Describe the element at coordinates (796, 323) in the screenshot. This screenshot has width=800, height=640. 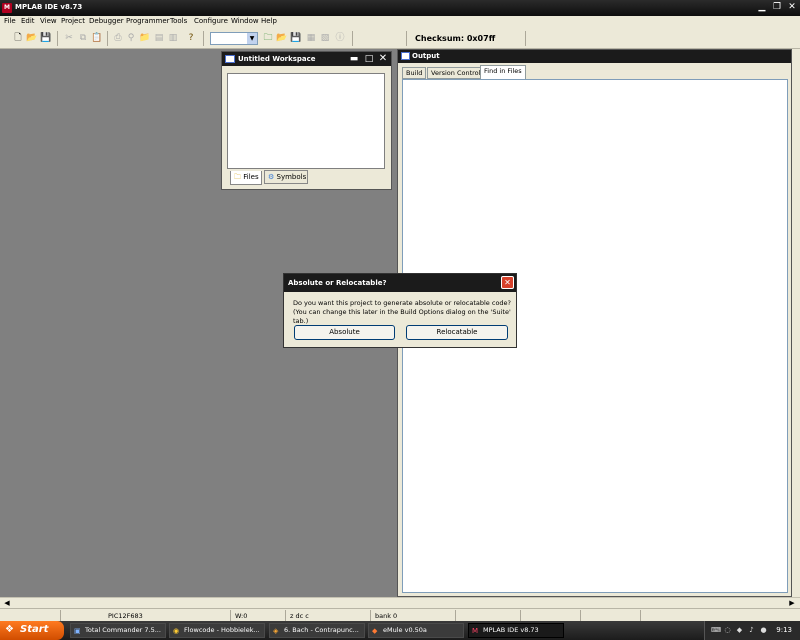
I see `vertical-scrollbar` at that location.